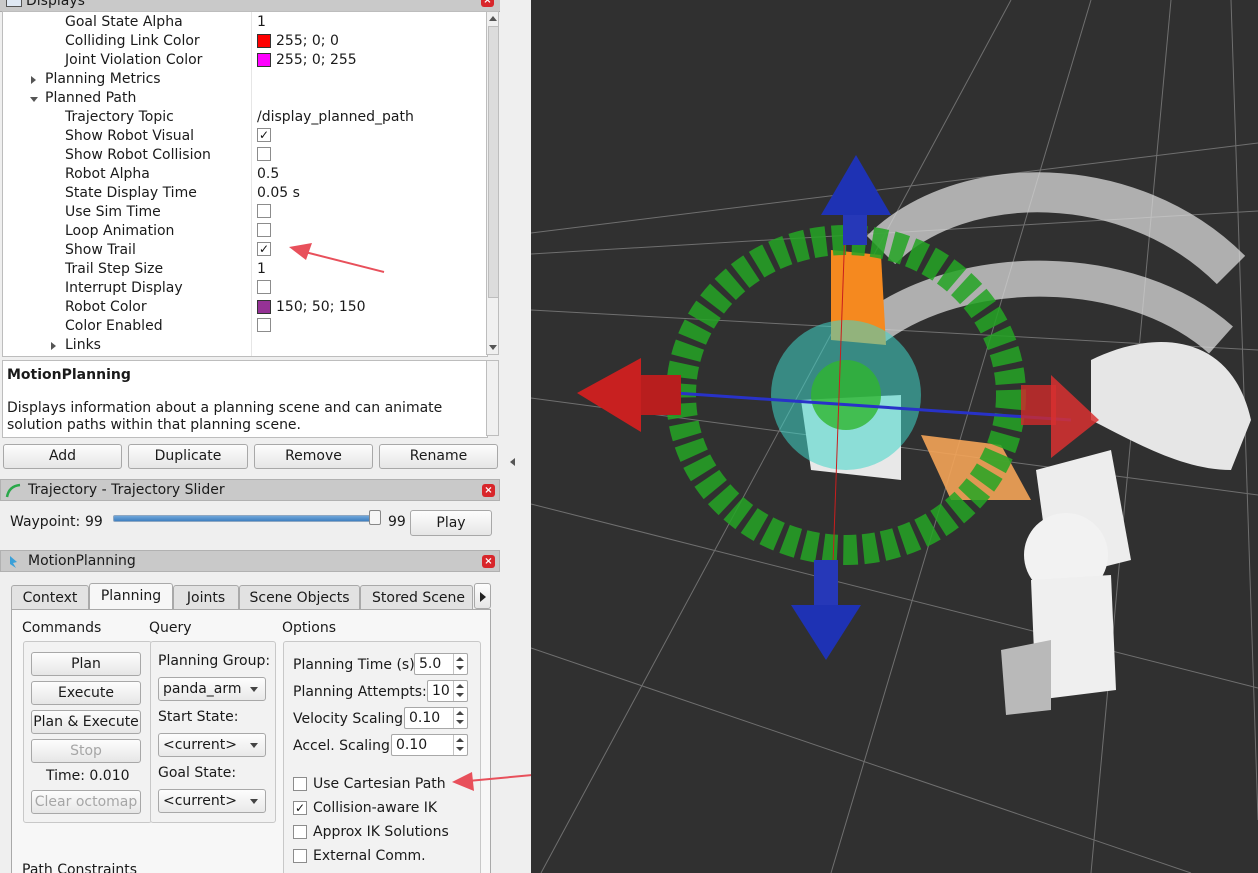 The width and height of the screenshot is (1258, 873). What do you see at coordinates (629, 395) in the screenshot?
I see `axis-arrow-left` at bounding box center [629, 395].